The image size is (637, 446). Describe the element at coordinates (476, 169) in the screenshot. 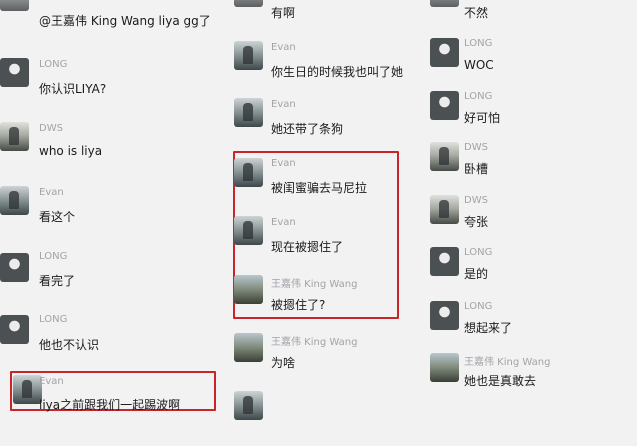

I see `message-text: 卧槽` at that location.